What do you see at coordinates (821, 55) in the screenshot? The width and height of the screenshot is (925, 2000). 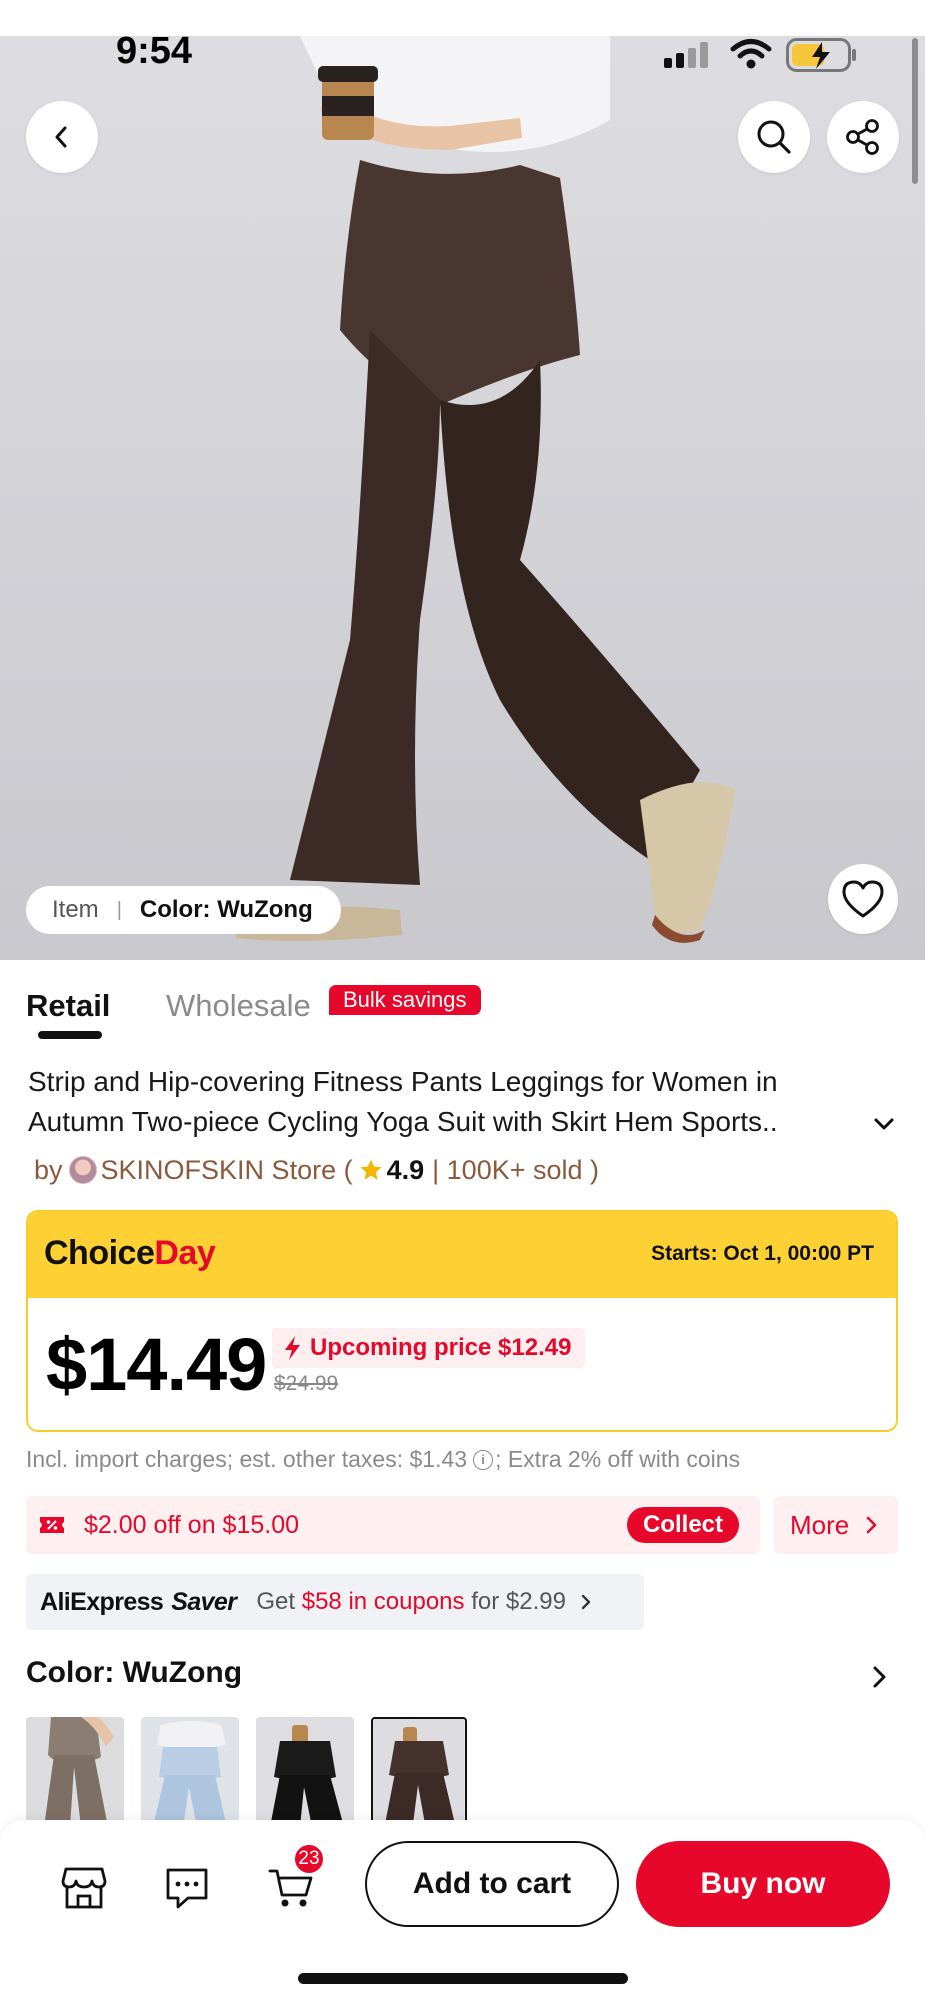 I see `battery-icon` at bounding box center [821, 55].